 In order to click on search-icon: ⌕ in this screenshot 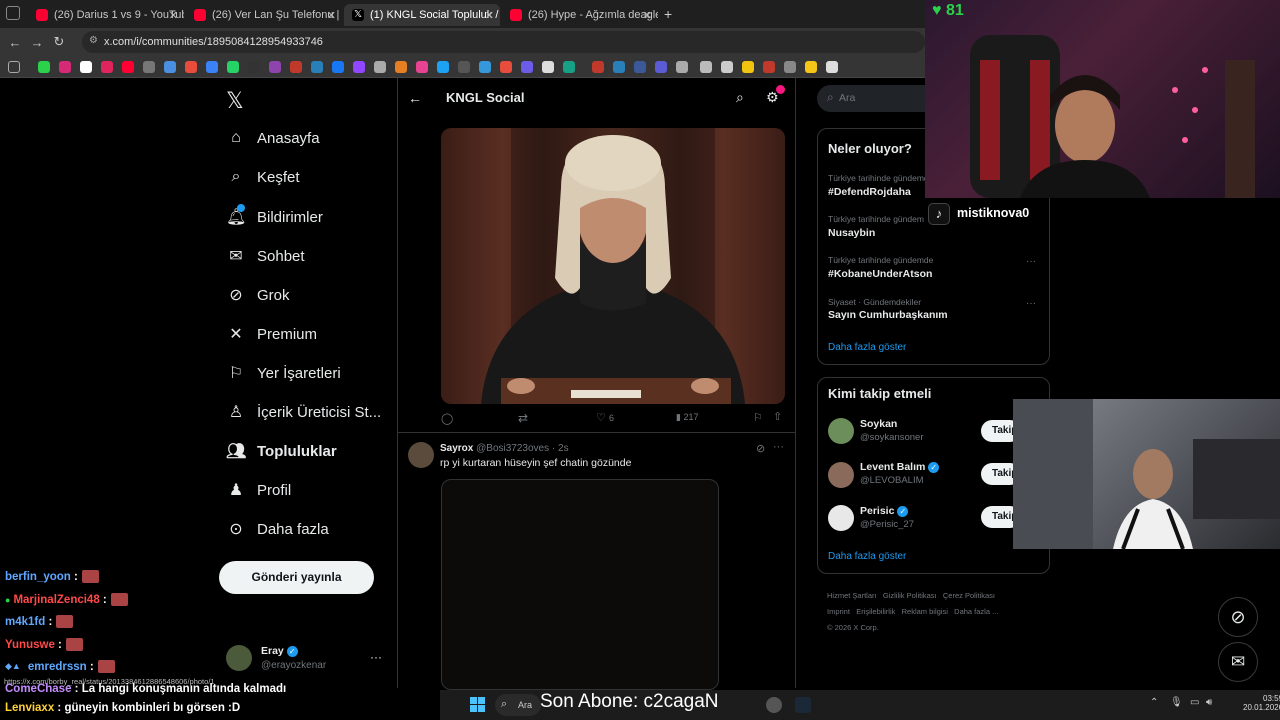, I will do `click(740, 97)`.